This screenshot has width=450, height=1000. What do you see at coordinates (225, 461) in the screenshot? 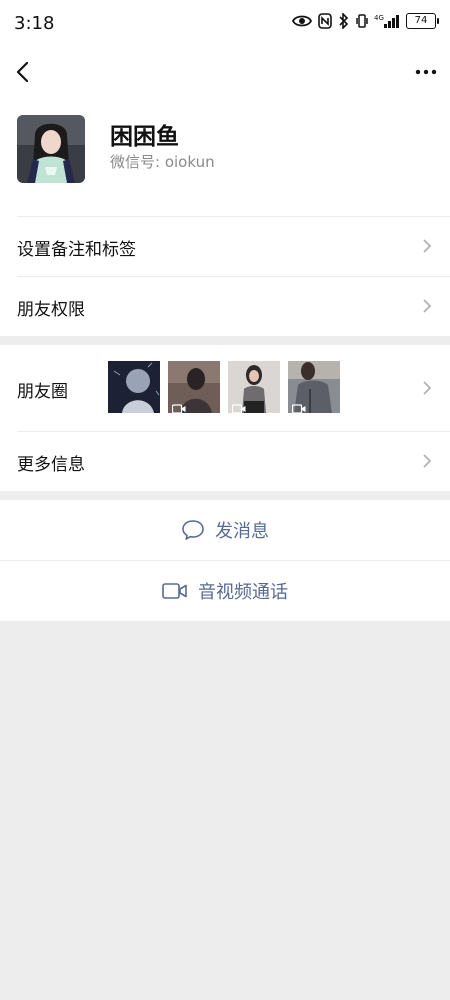
I see `more-info-row: 更多信息` at bounding box center [225, 461].